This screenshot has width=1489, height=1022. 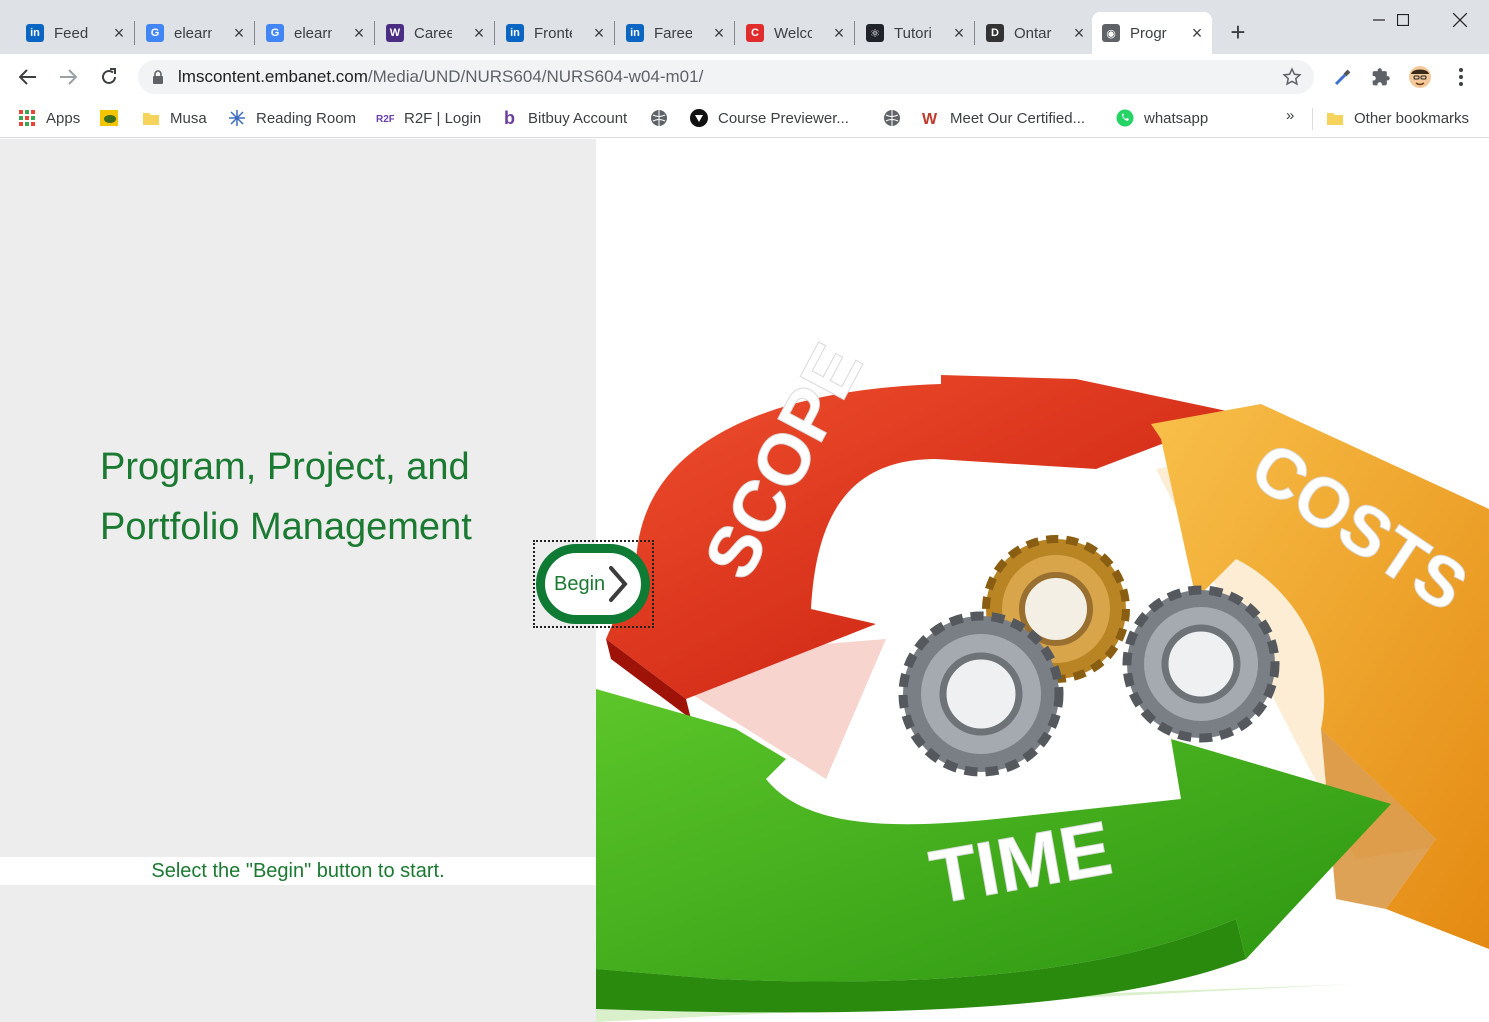 What do you see at coordinates (930, 119) in the screenshot?
I see `svg-text: W` at bounding box center [930, 119].